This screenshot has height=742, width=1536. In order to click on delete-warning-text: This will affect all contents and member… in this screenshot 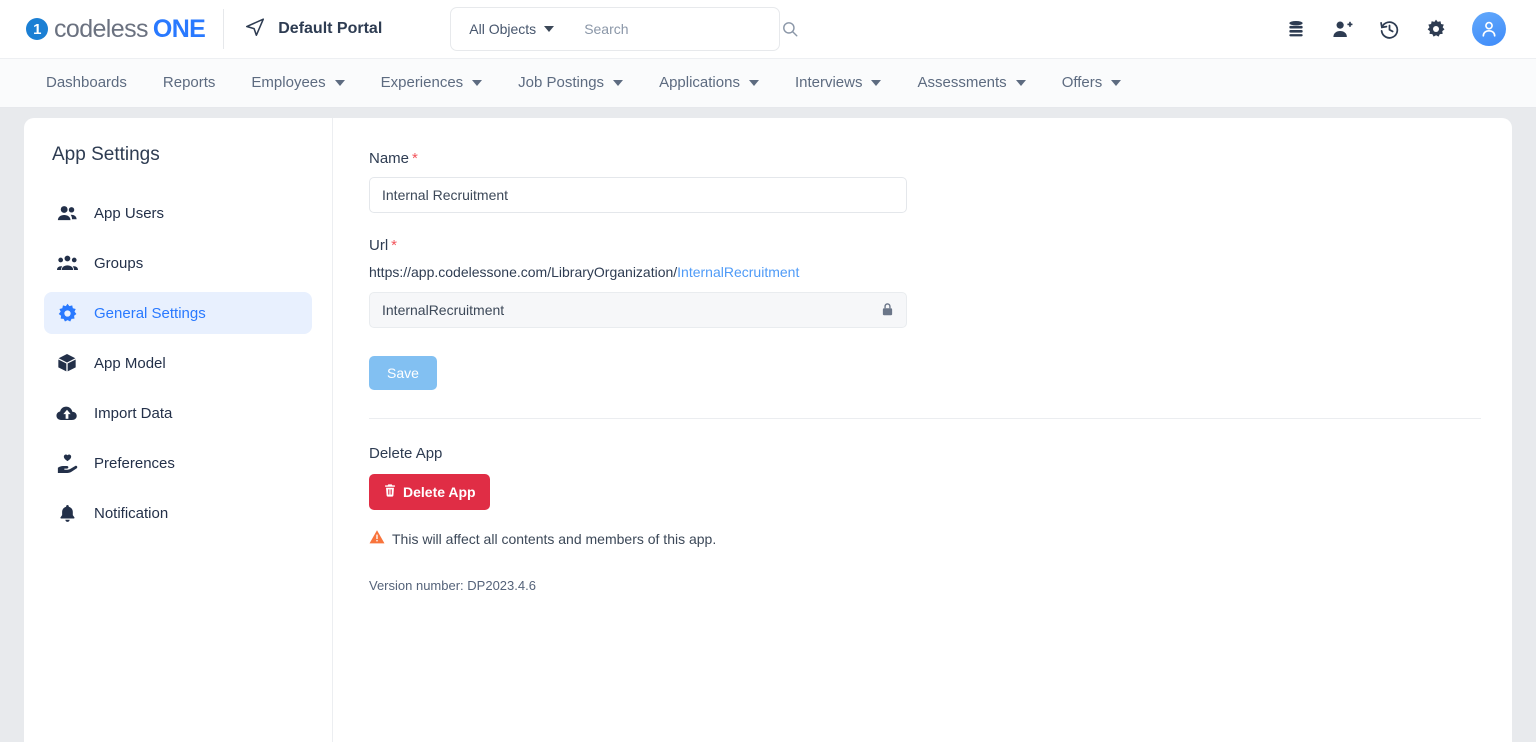, I will do `click(554, 538)`.